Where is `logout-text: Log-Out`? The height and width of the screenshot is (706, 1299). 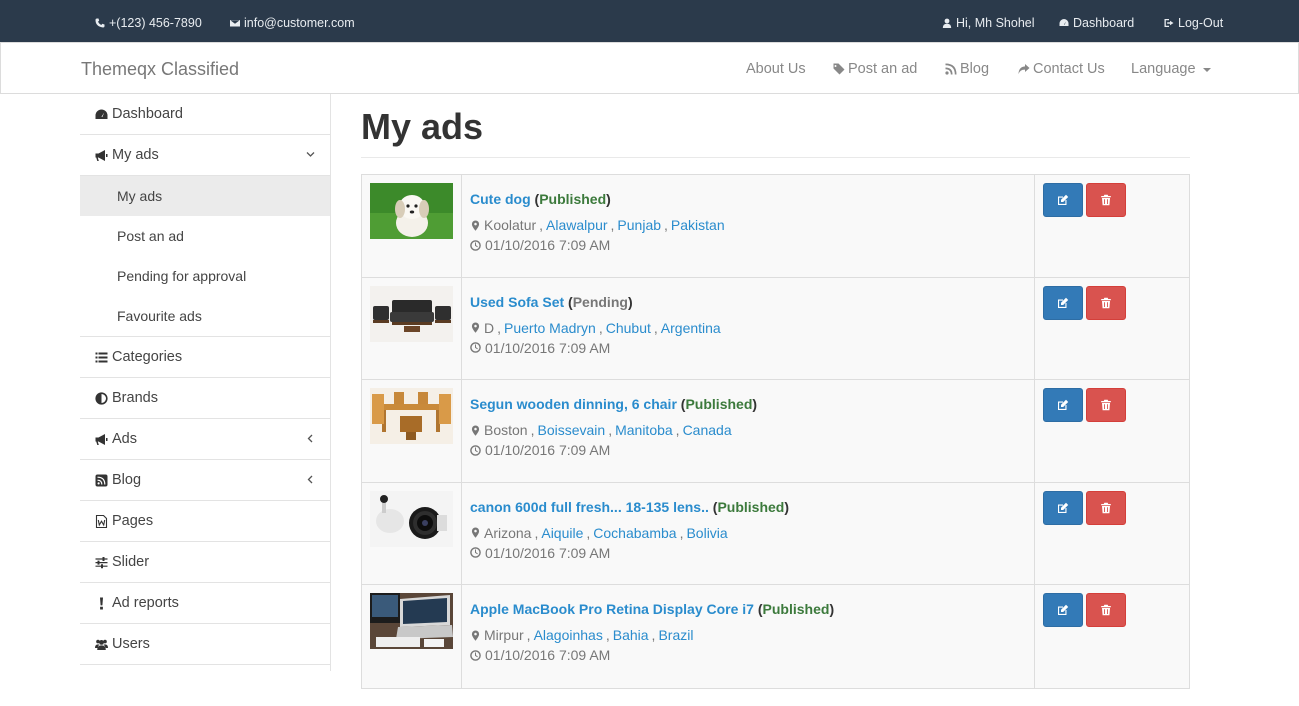 logout-text: Log-Out is located at coordinates (1201, 23).